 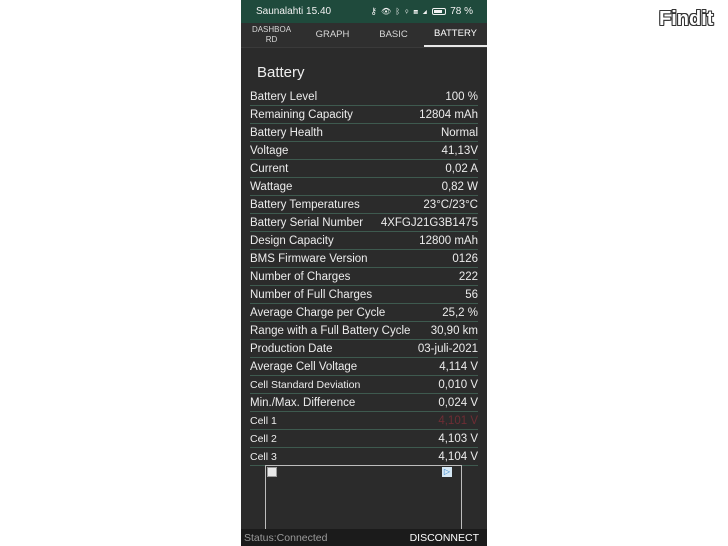 I want to click on info-row-value: 0126, so click(x=465, y=258).